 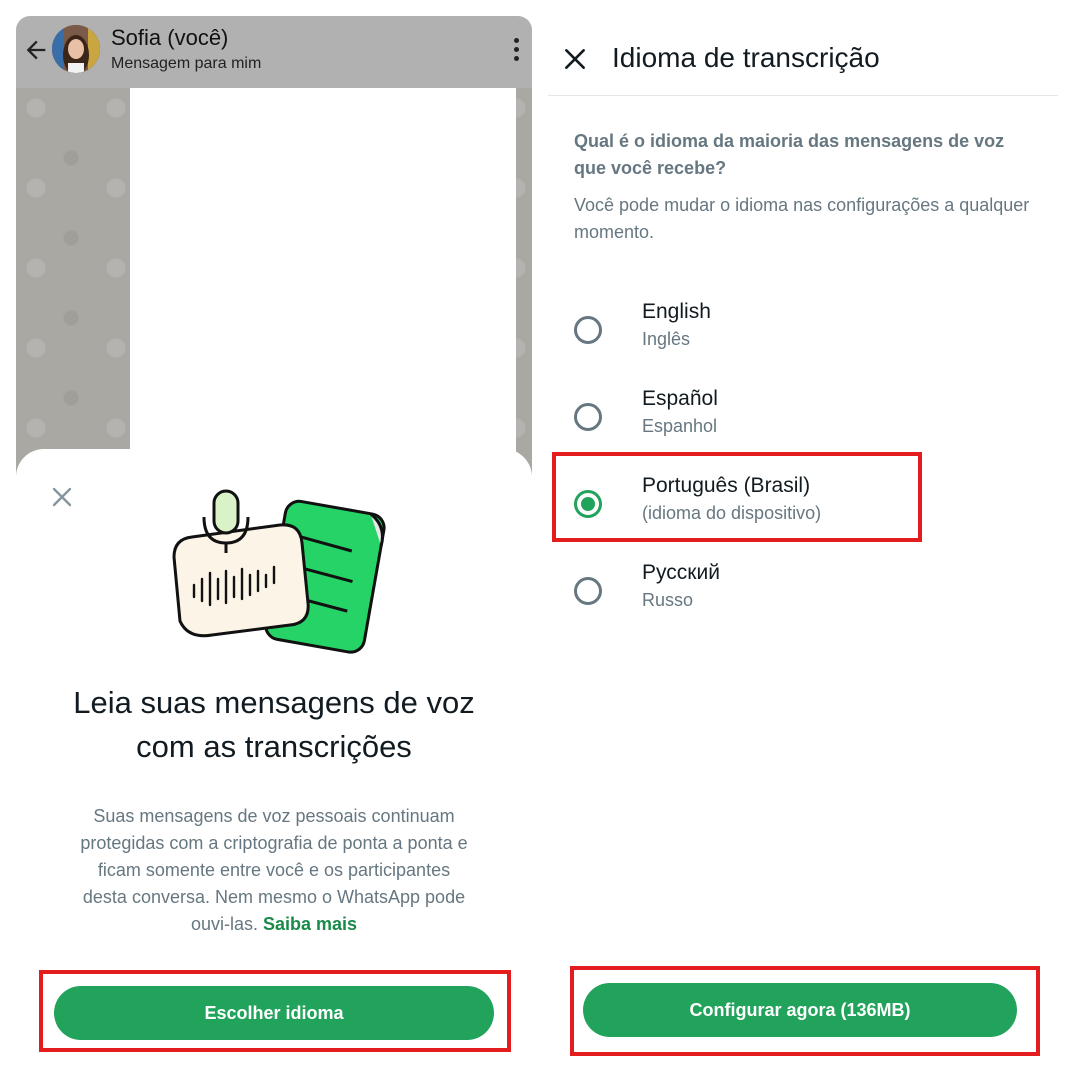 I want to click on language-subtitle: Russo, so click(x=668, y=600).